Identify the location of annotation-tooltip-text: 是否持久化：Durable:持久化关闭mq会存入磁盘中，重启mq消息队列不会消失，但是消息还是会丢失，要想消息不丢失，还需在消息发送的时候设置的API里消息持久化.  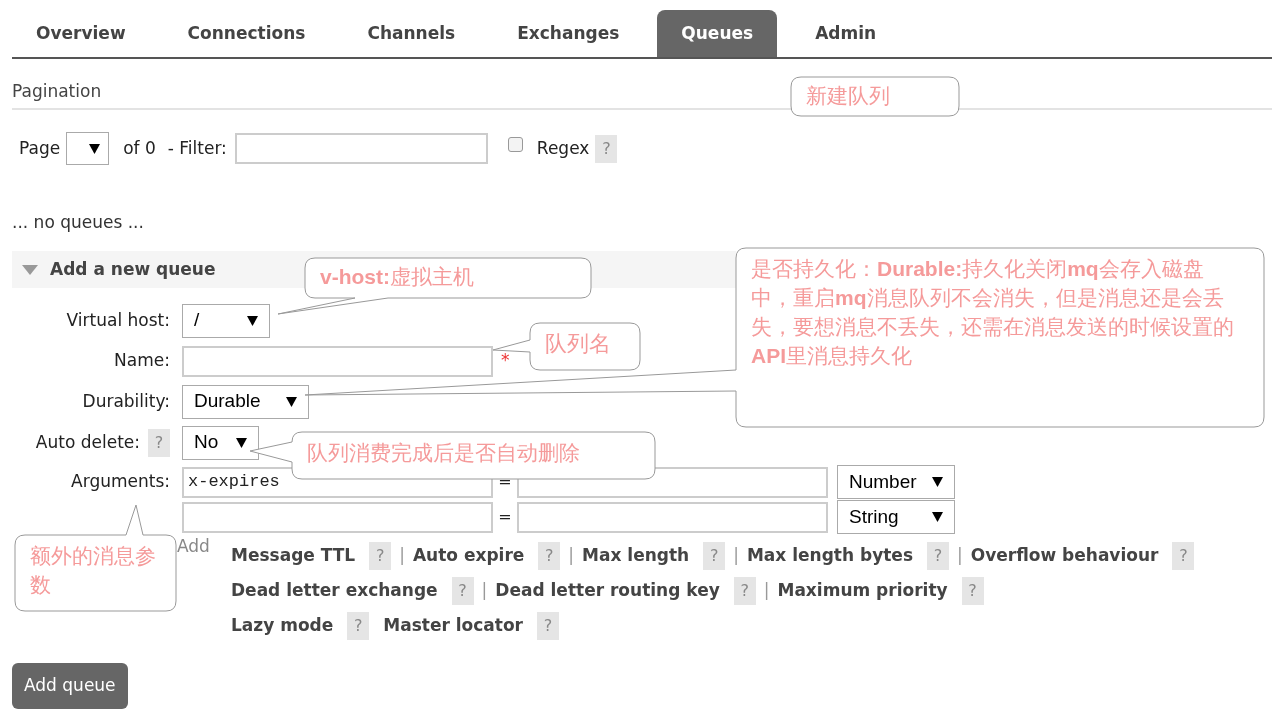
(993, 312).